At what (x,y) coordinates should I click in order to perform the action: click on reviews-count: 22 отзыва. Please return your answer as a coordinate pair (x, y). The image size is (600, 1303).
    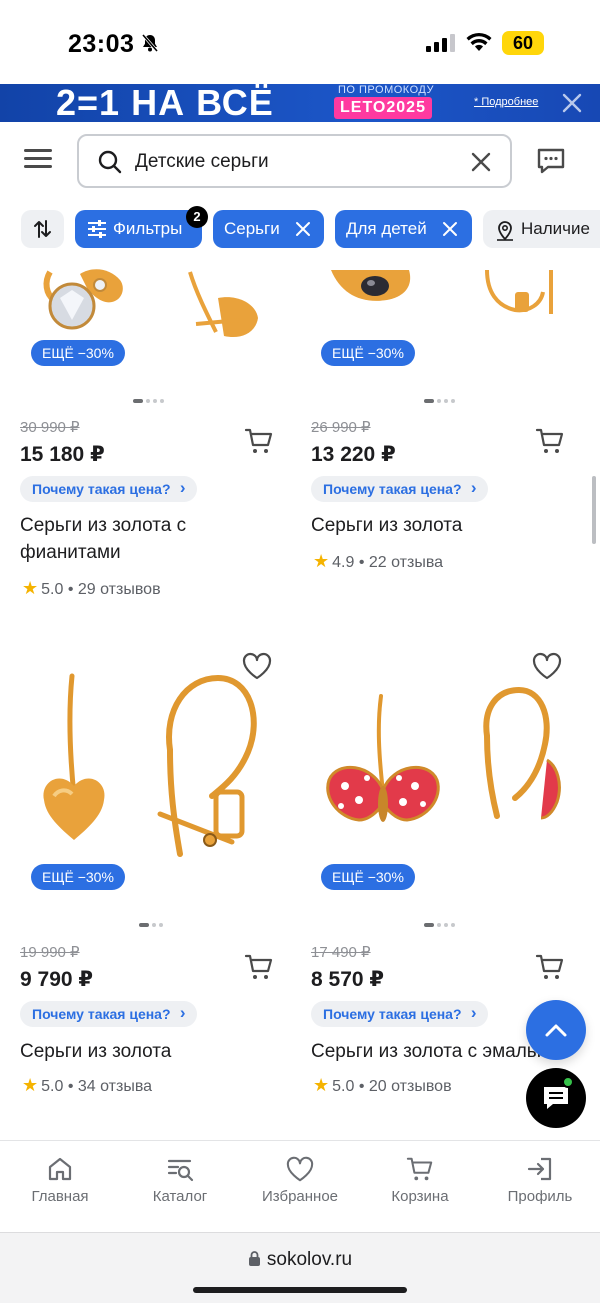
    Looking at the image, I should click on (406, 562).